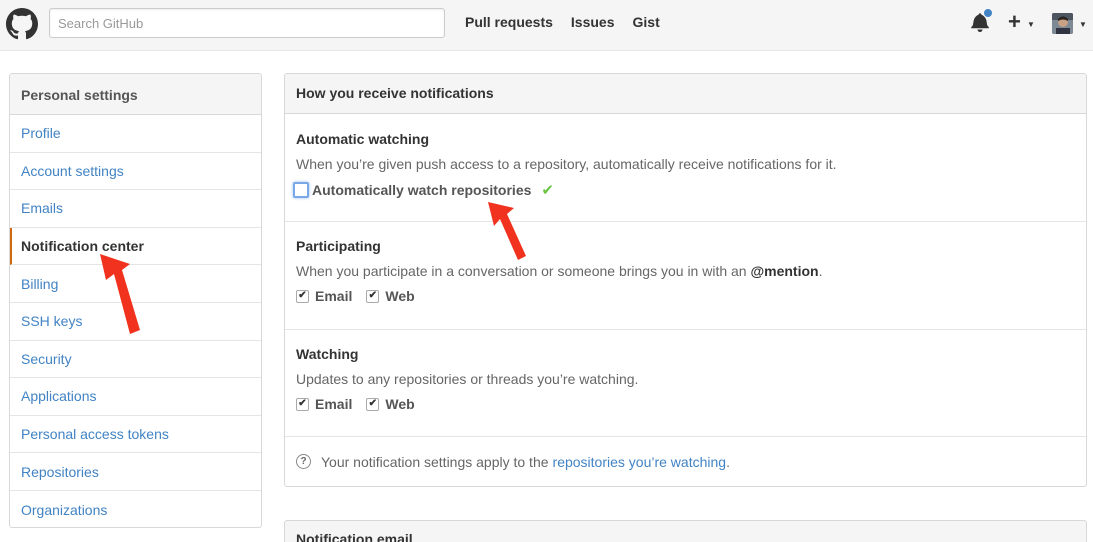  I want to click on plus-icon: +, so click(1014, 22).